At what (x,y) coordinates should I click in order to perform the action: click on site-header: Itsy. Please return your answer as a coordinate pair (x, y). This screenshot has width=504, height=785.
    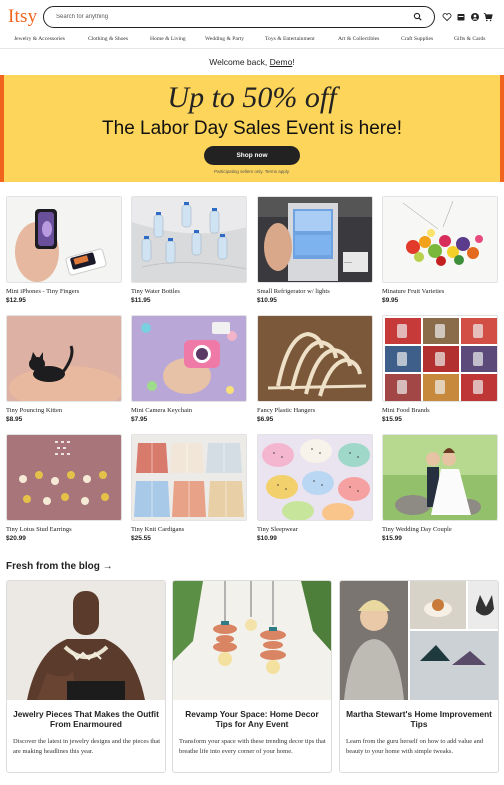
    Looking at the image, I should click on (252, 17).